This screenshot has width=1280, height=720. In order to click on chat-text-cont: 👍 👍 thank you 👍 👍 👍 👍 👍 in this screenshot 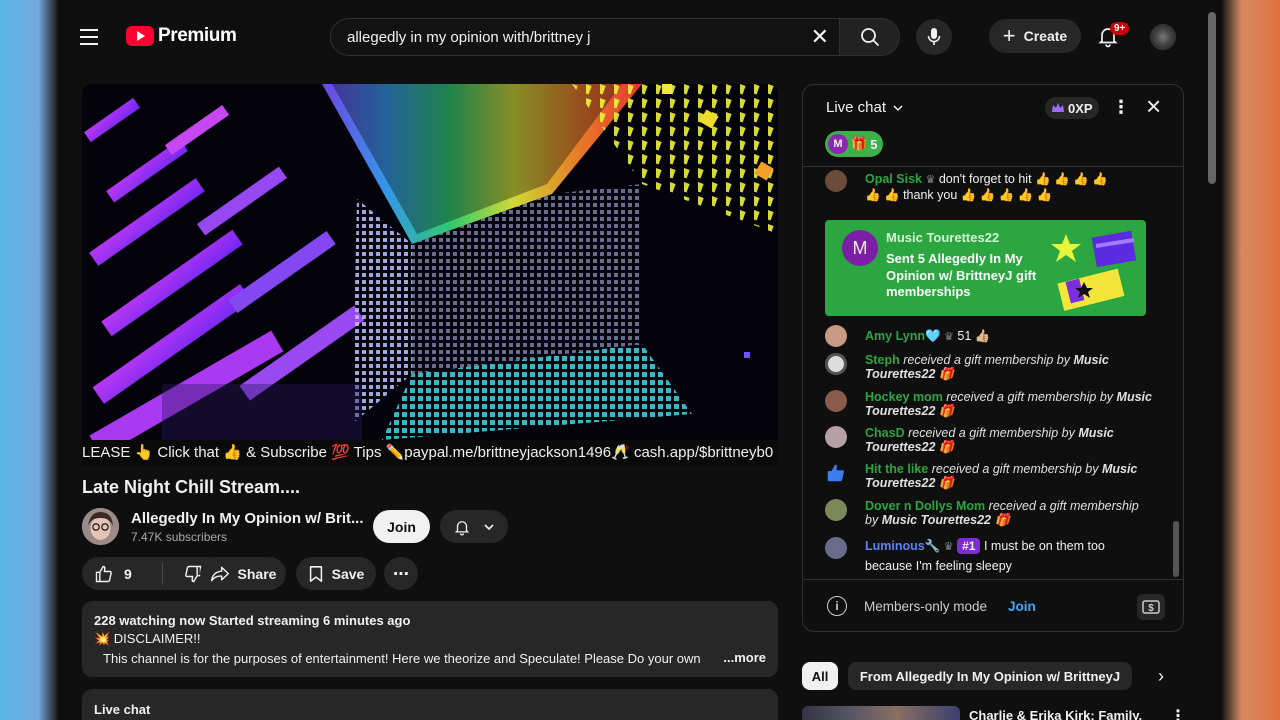, I will do `click(959, 195)`.